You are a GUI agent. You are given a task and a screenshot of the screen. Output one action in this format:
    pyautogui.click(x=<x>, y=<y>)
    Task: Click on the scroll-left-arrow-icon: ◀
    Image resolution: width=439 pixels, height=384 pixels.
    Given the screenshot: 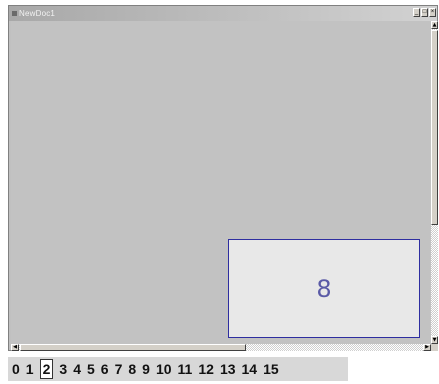 What is the action you would take?
    pyautogui.click(x=15, y=347)
    